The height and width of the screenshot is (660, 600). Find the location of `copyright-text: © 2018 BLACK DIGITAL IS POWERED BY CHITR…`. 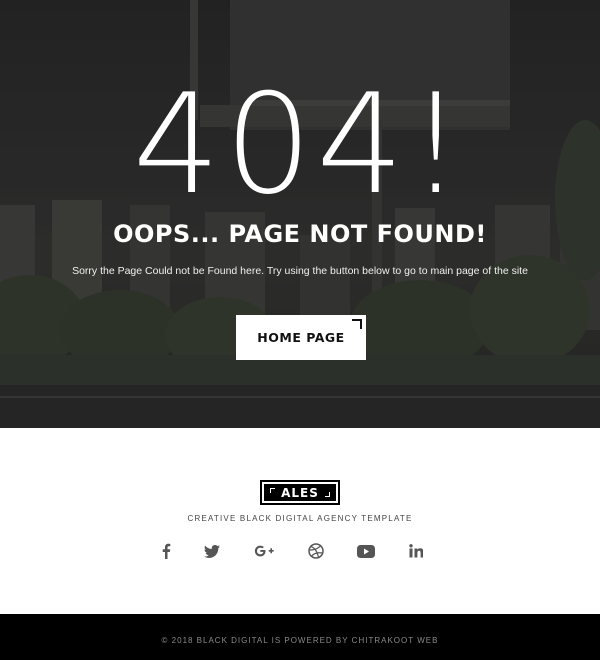

copyright-text: © 2018 BLACK DIGITAL IS POWERED BY CHITR… is located at coordinates (300, 640).